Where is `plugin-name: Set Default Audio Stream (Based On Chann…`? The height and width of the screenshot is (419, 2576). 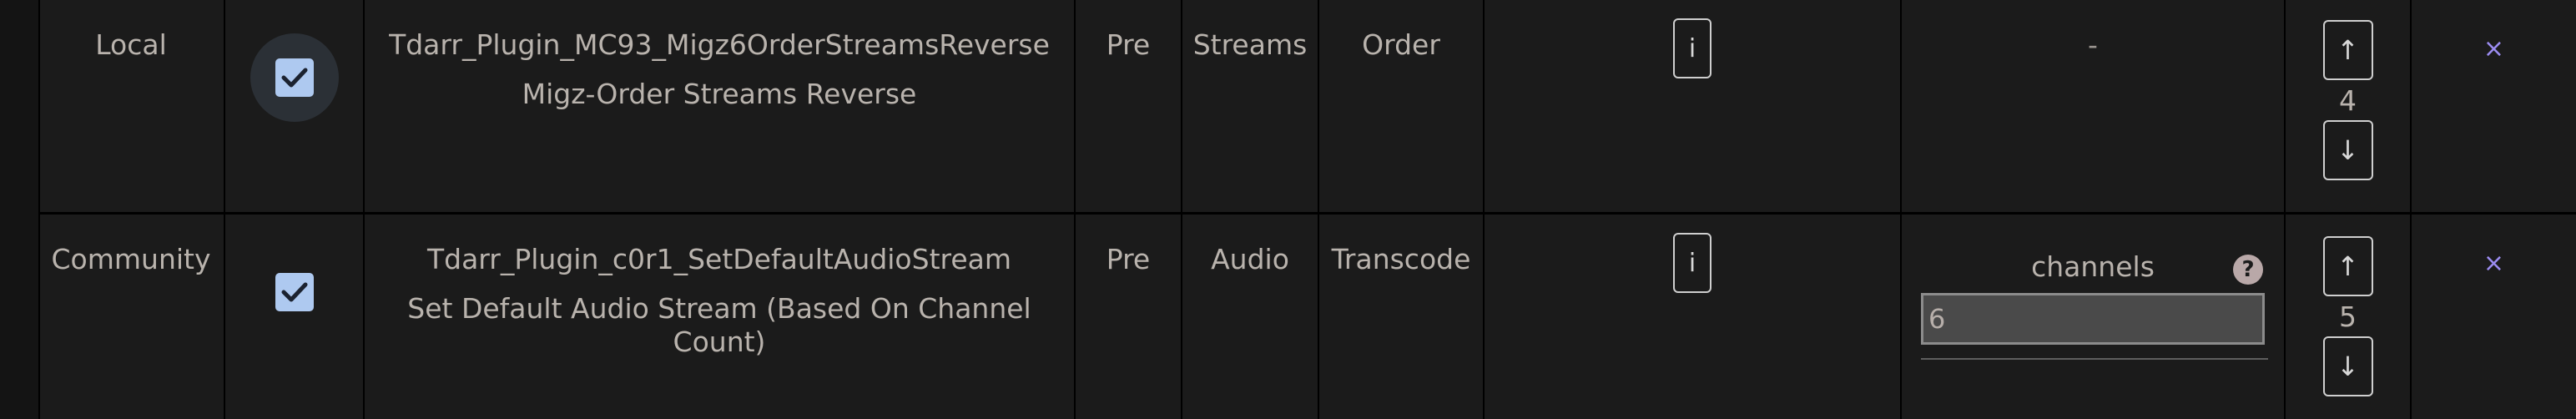
plugin-name: Set Default Audio Stream (Based On Chann… is located at coordinates (719, 325).